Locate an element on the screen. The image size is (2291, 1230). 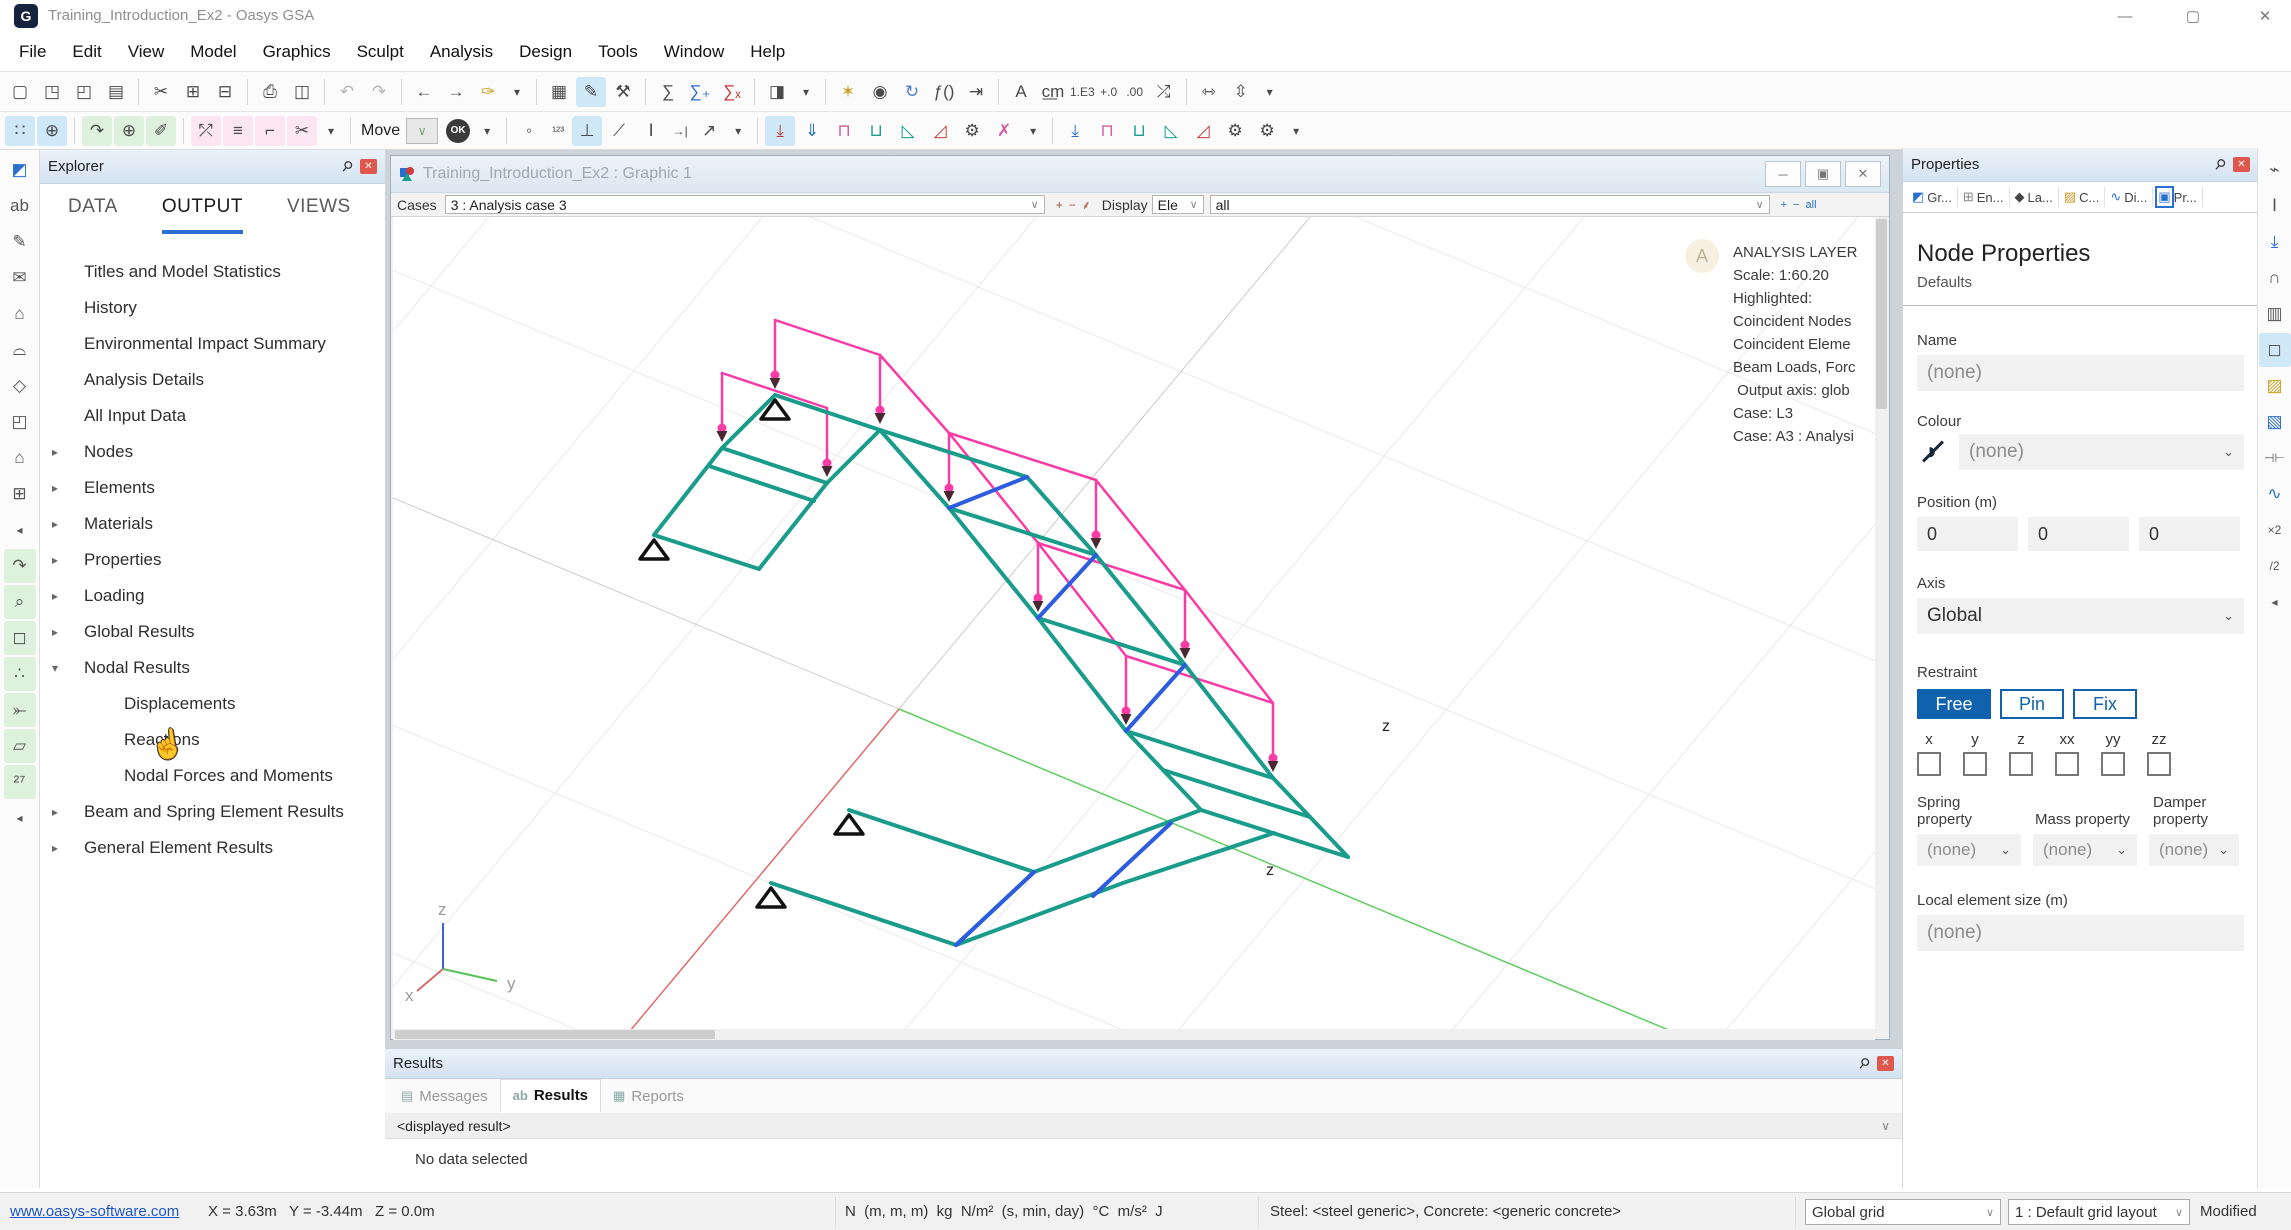
menu-item-tools: Tools is located at coordinates (618, 52).